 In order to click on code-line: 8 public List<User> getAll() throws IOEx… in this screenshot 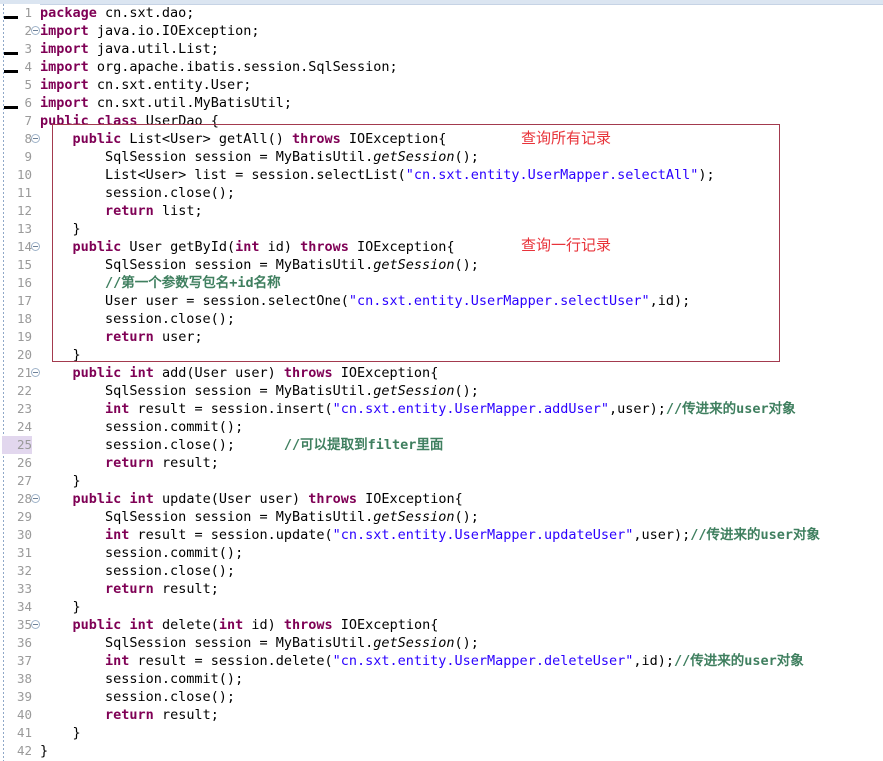, I will do `click(453, 139)`.